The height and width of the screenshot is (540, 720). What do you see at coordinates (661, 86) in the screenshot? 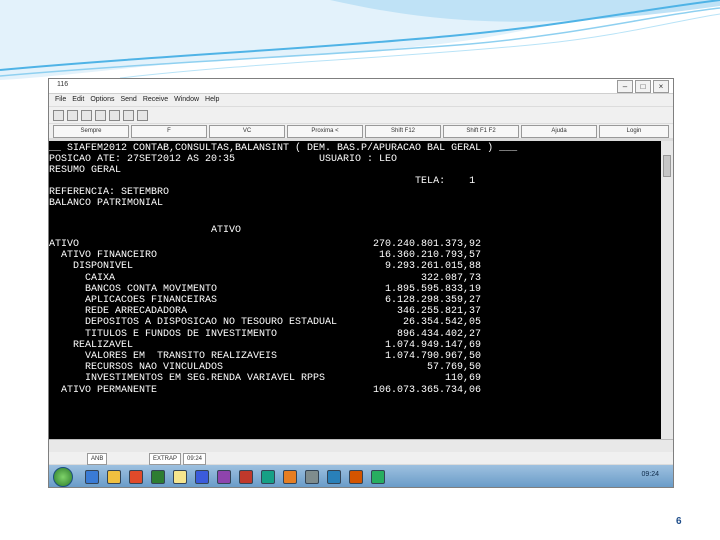
I see `close-button: ×` at bounding box center [661, 86].